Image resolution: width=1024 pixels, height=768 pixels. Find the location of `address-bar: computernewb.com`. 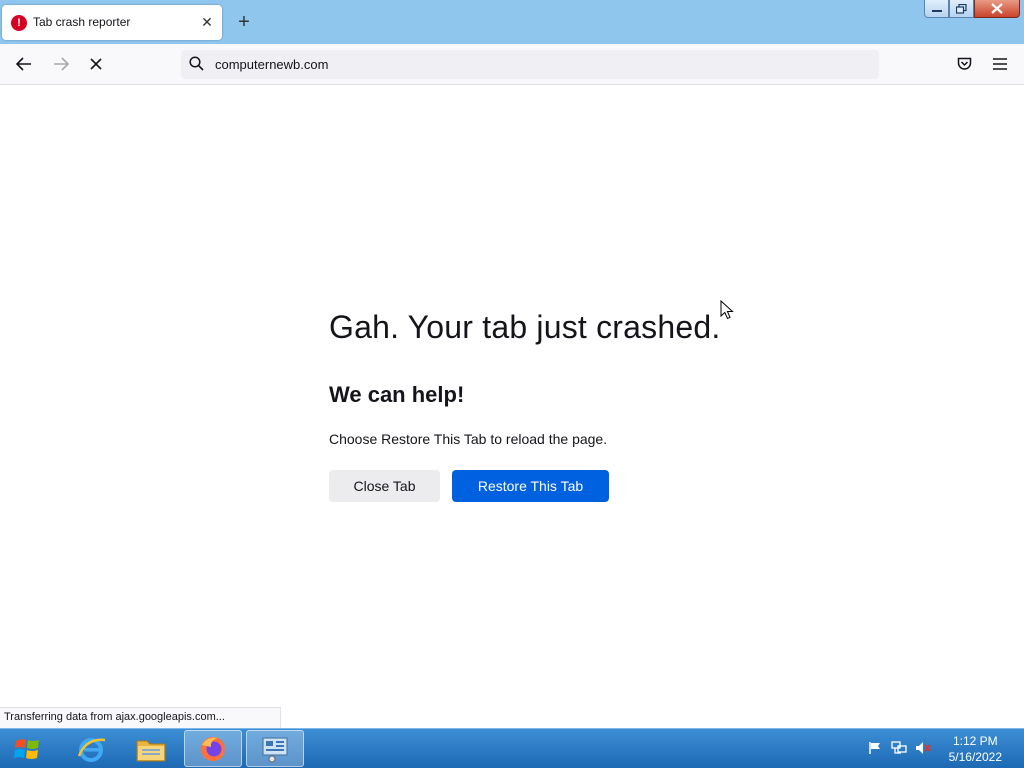

address-bar: computernewb.com is located at coordinates (530, 64).